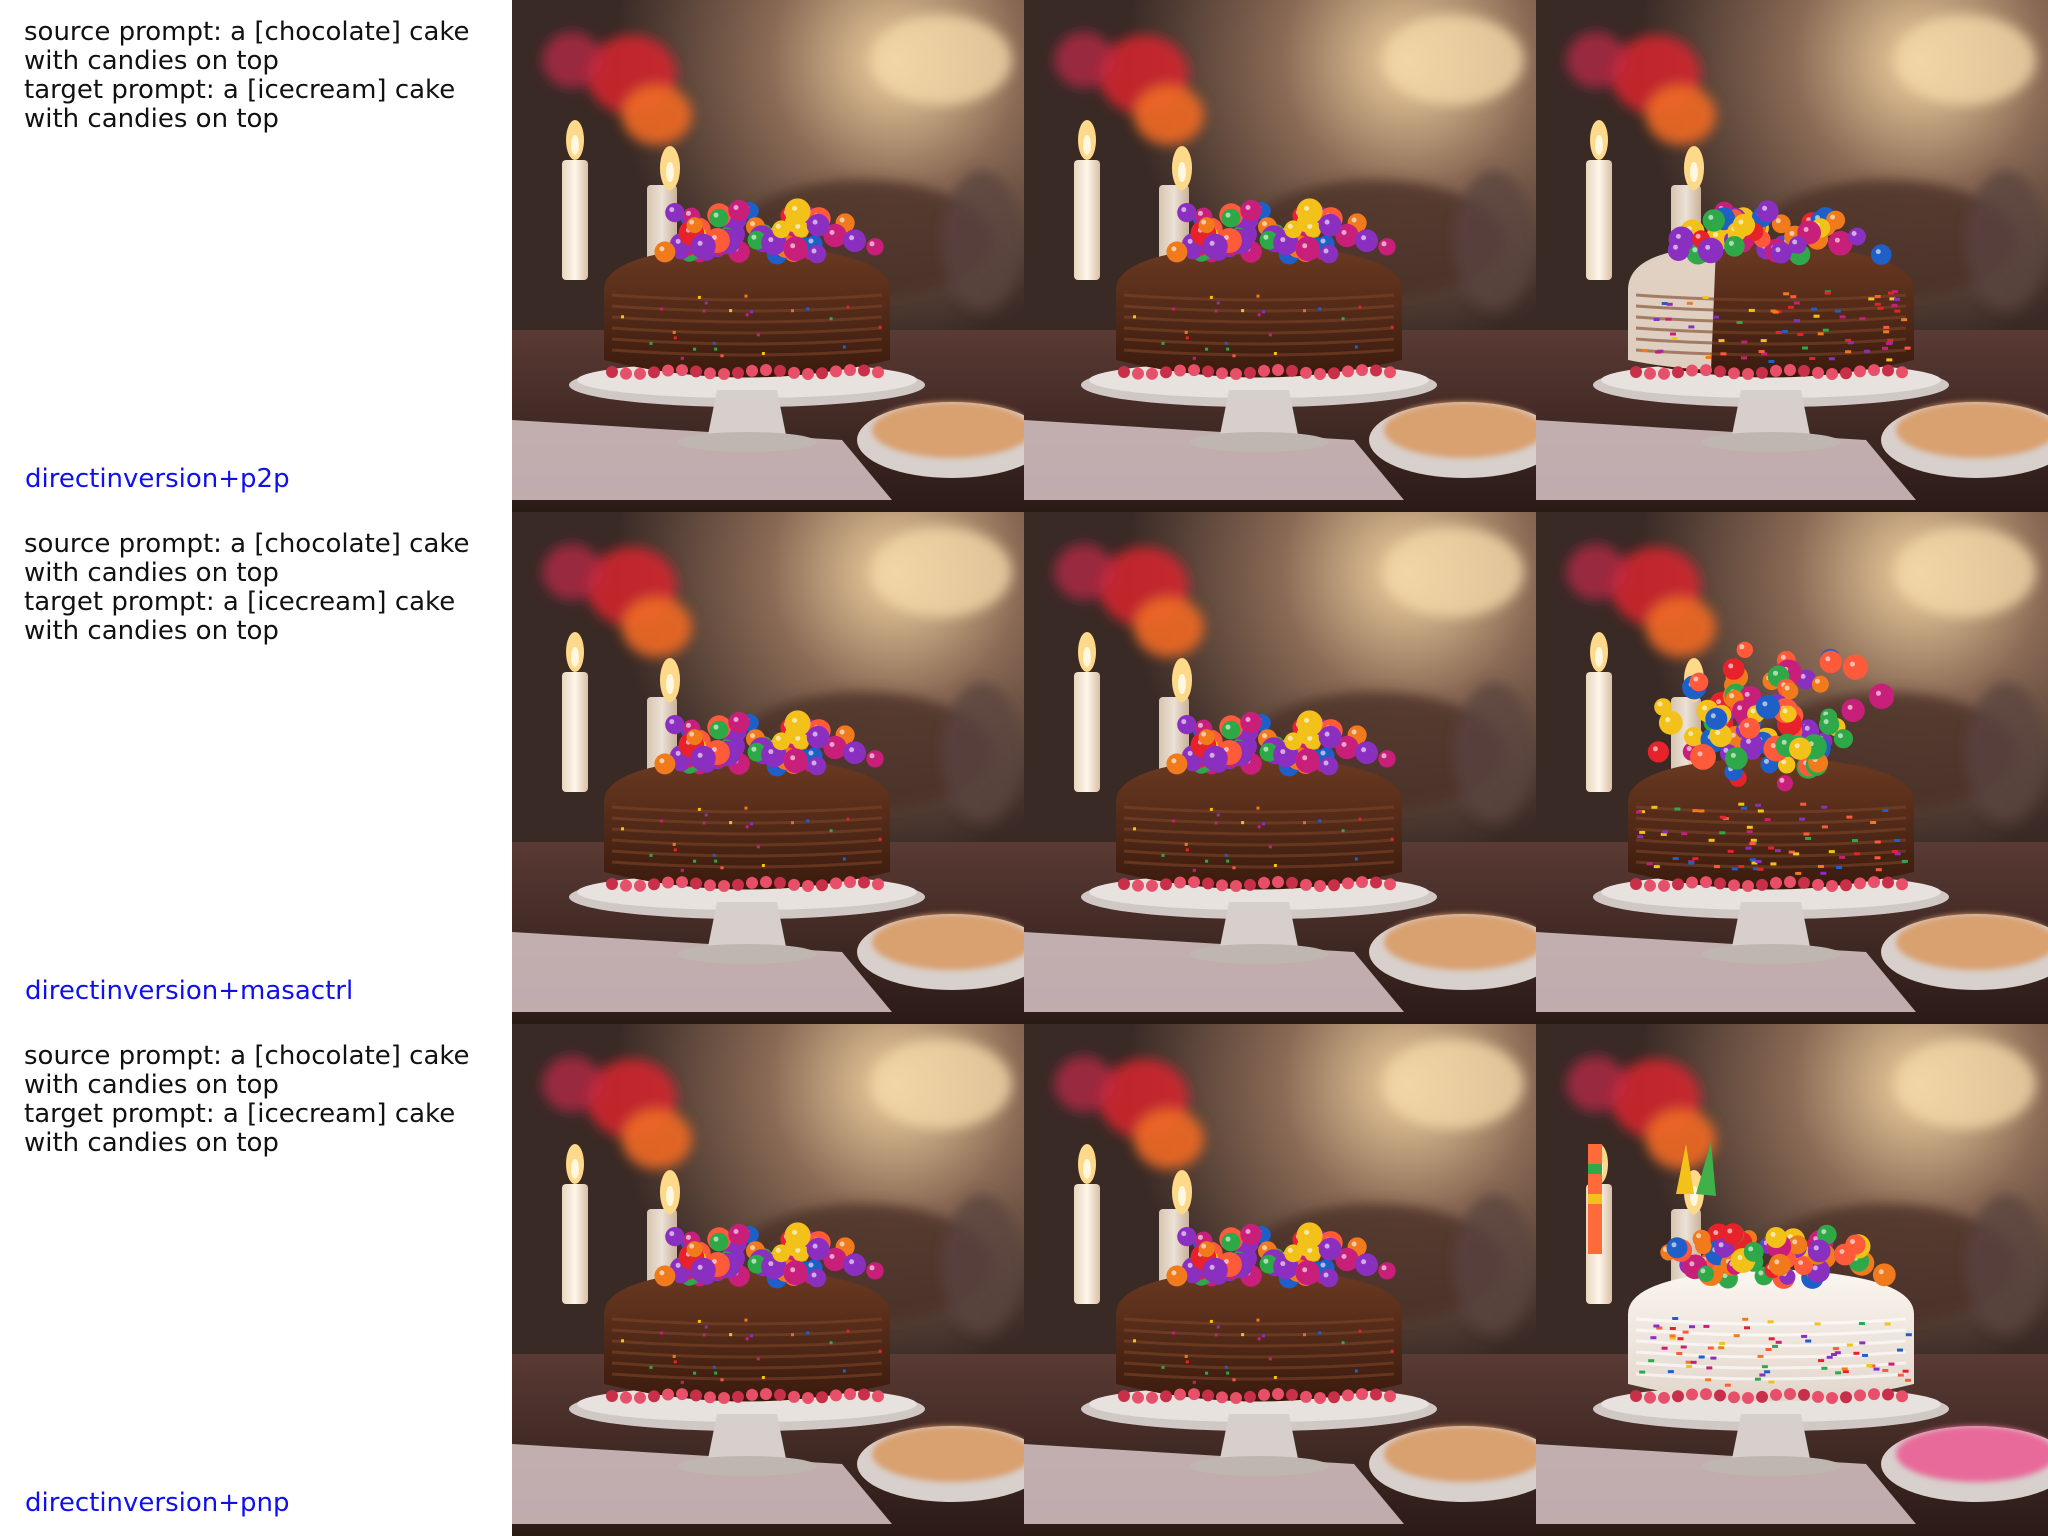  What do you see at coordinates (157, 1503) in the screenshot?
I see `method-label: directinversion+pnp` at bounding box center [157, 1503].